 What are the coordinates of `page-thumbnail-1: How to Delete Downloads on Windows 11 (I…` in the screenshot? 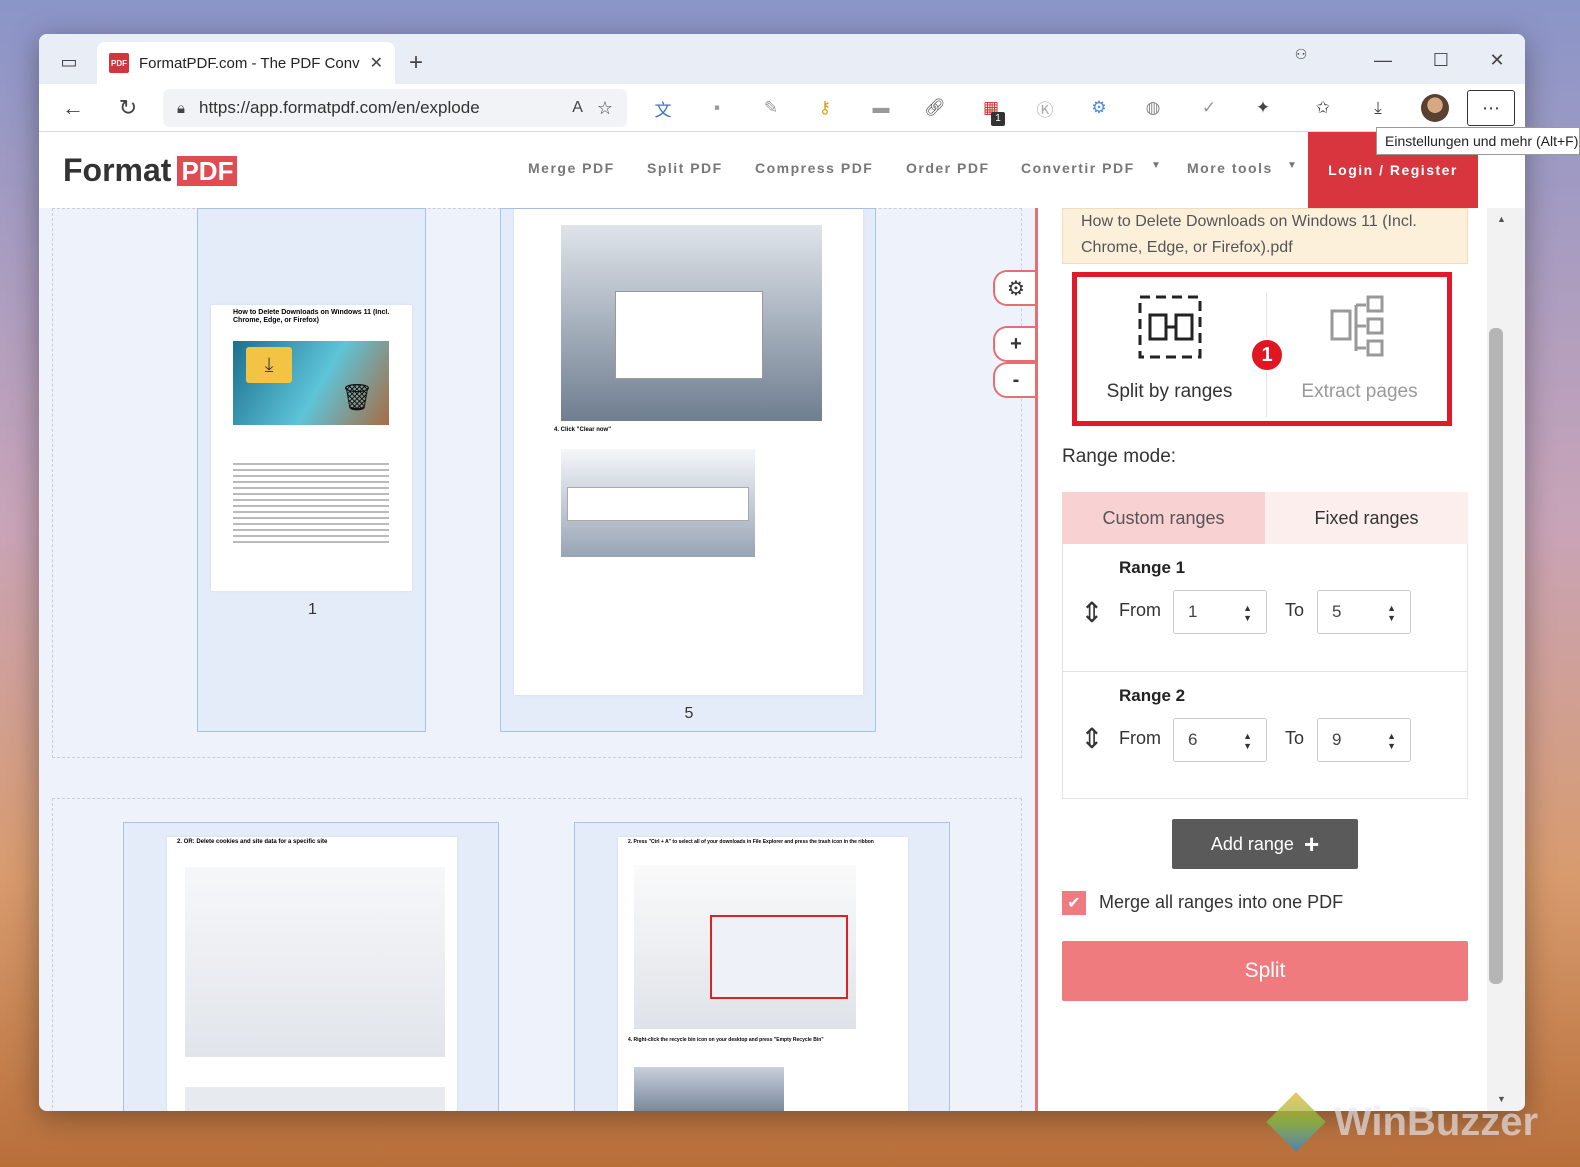 It's located at (311, 470).